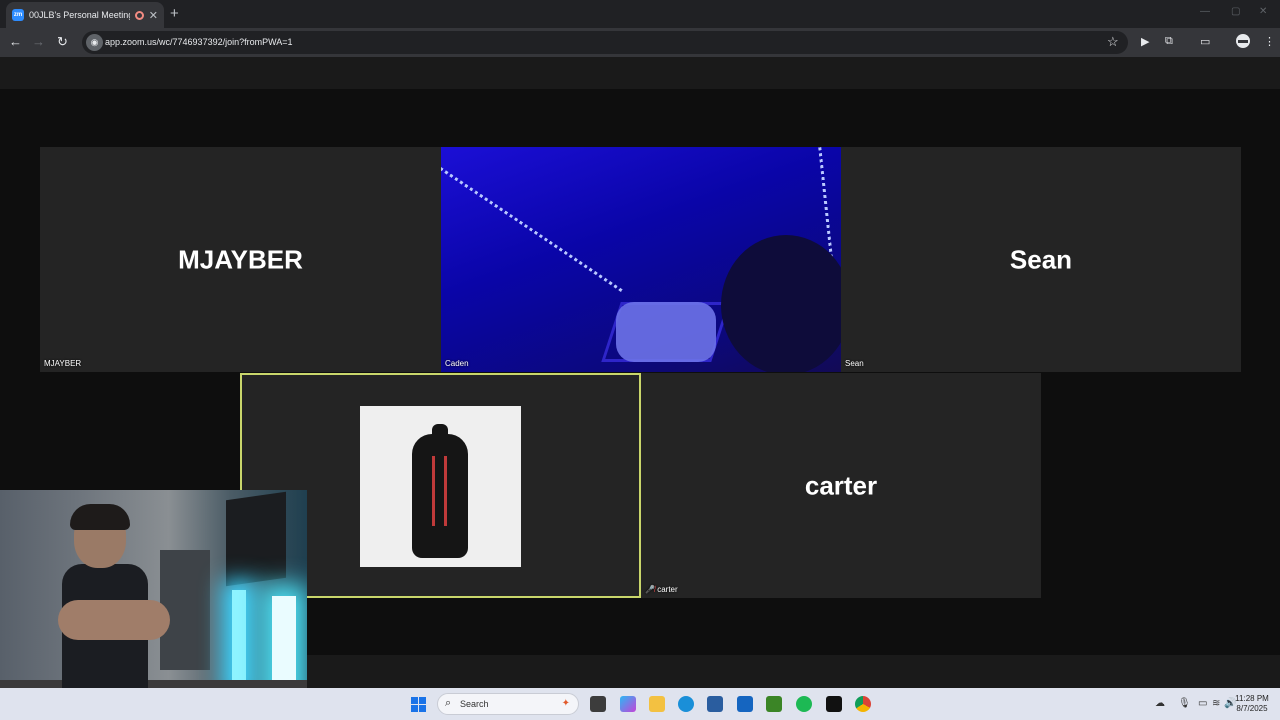 The width and height of the screenshot is (1280, 720). Describe the element at coordinates (174, 13) in the screenshot. I see `new-tab-button: +` at that location.